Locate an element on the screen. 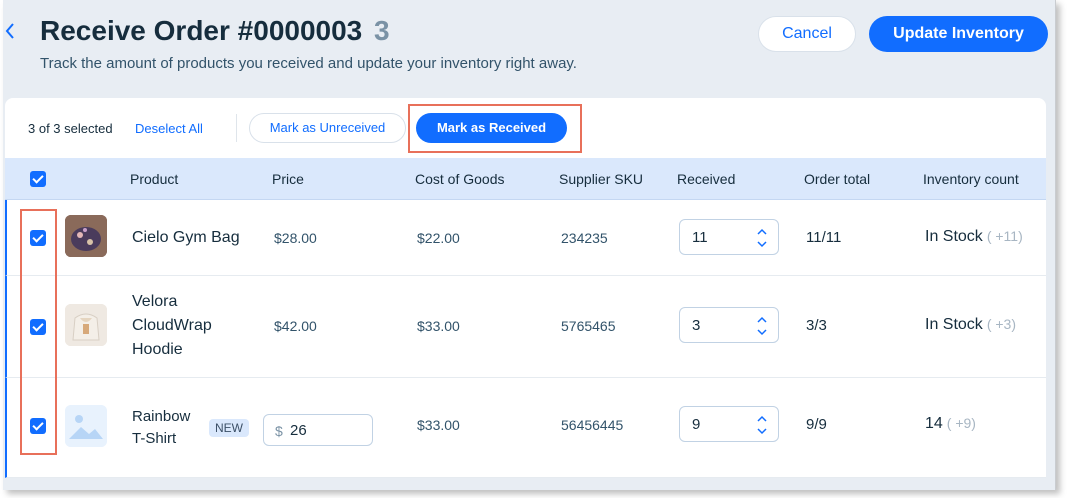 Image resolution: width=1069 pixels, height=498 pixels. mark-unreceived-button: Mark as Unreceived is located at coordinates (327, 128).